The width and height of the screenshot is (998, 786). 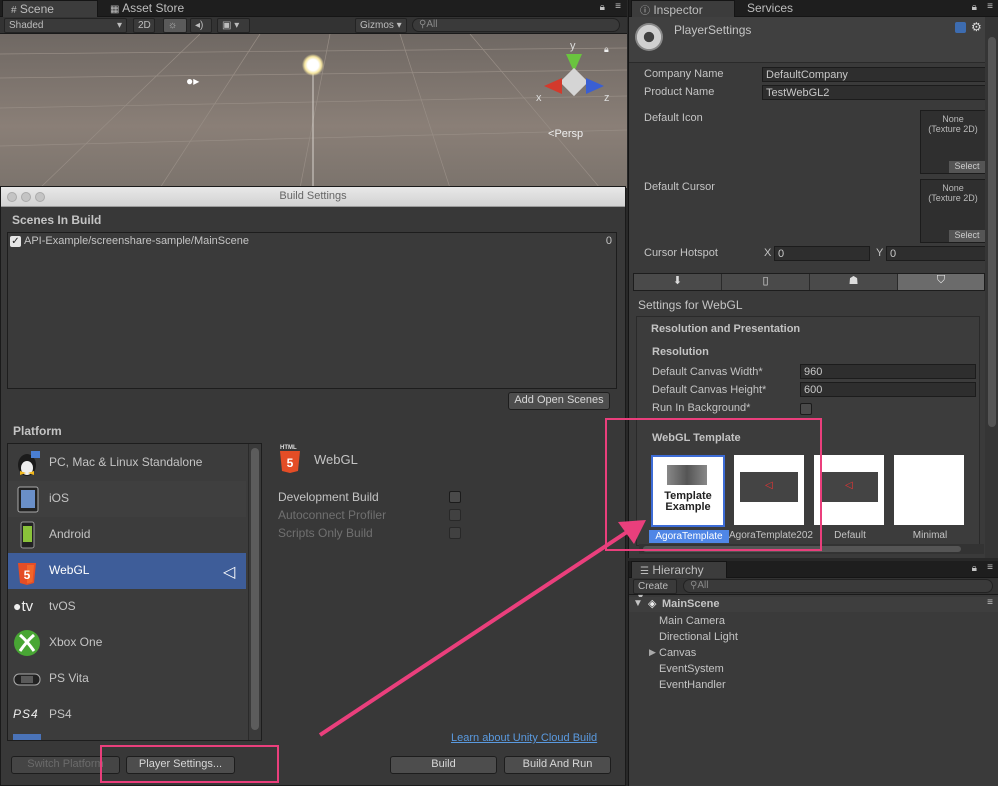 What do you see at coordinates (475, 632) in the screenshot?
I see `arrow-shaft` at bounding box center [475, 632].